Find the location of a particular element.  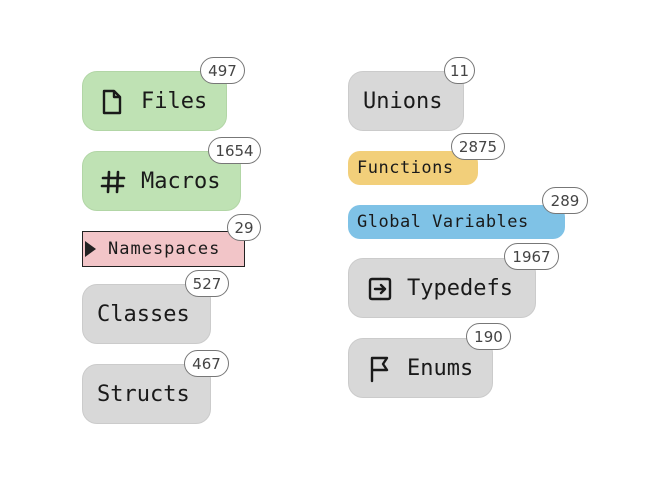

functions-label: Functions is located at coordinates (405, 168).